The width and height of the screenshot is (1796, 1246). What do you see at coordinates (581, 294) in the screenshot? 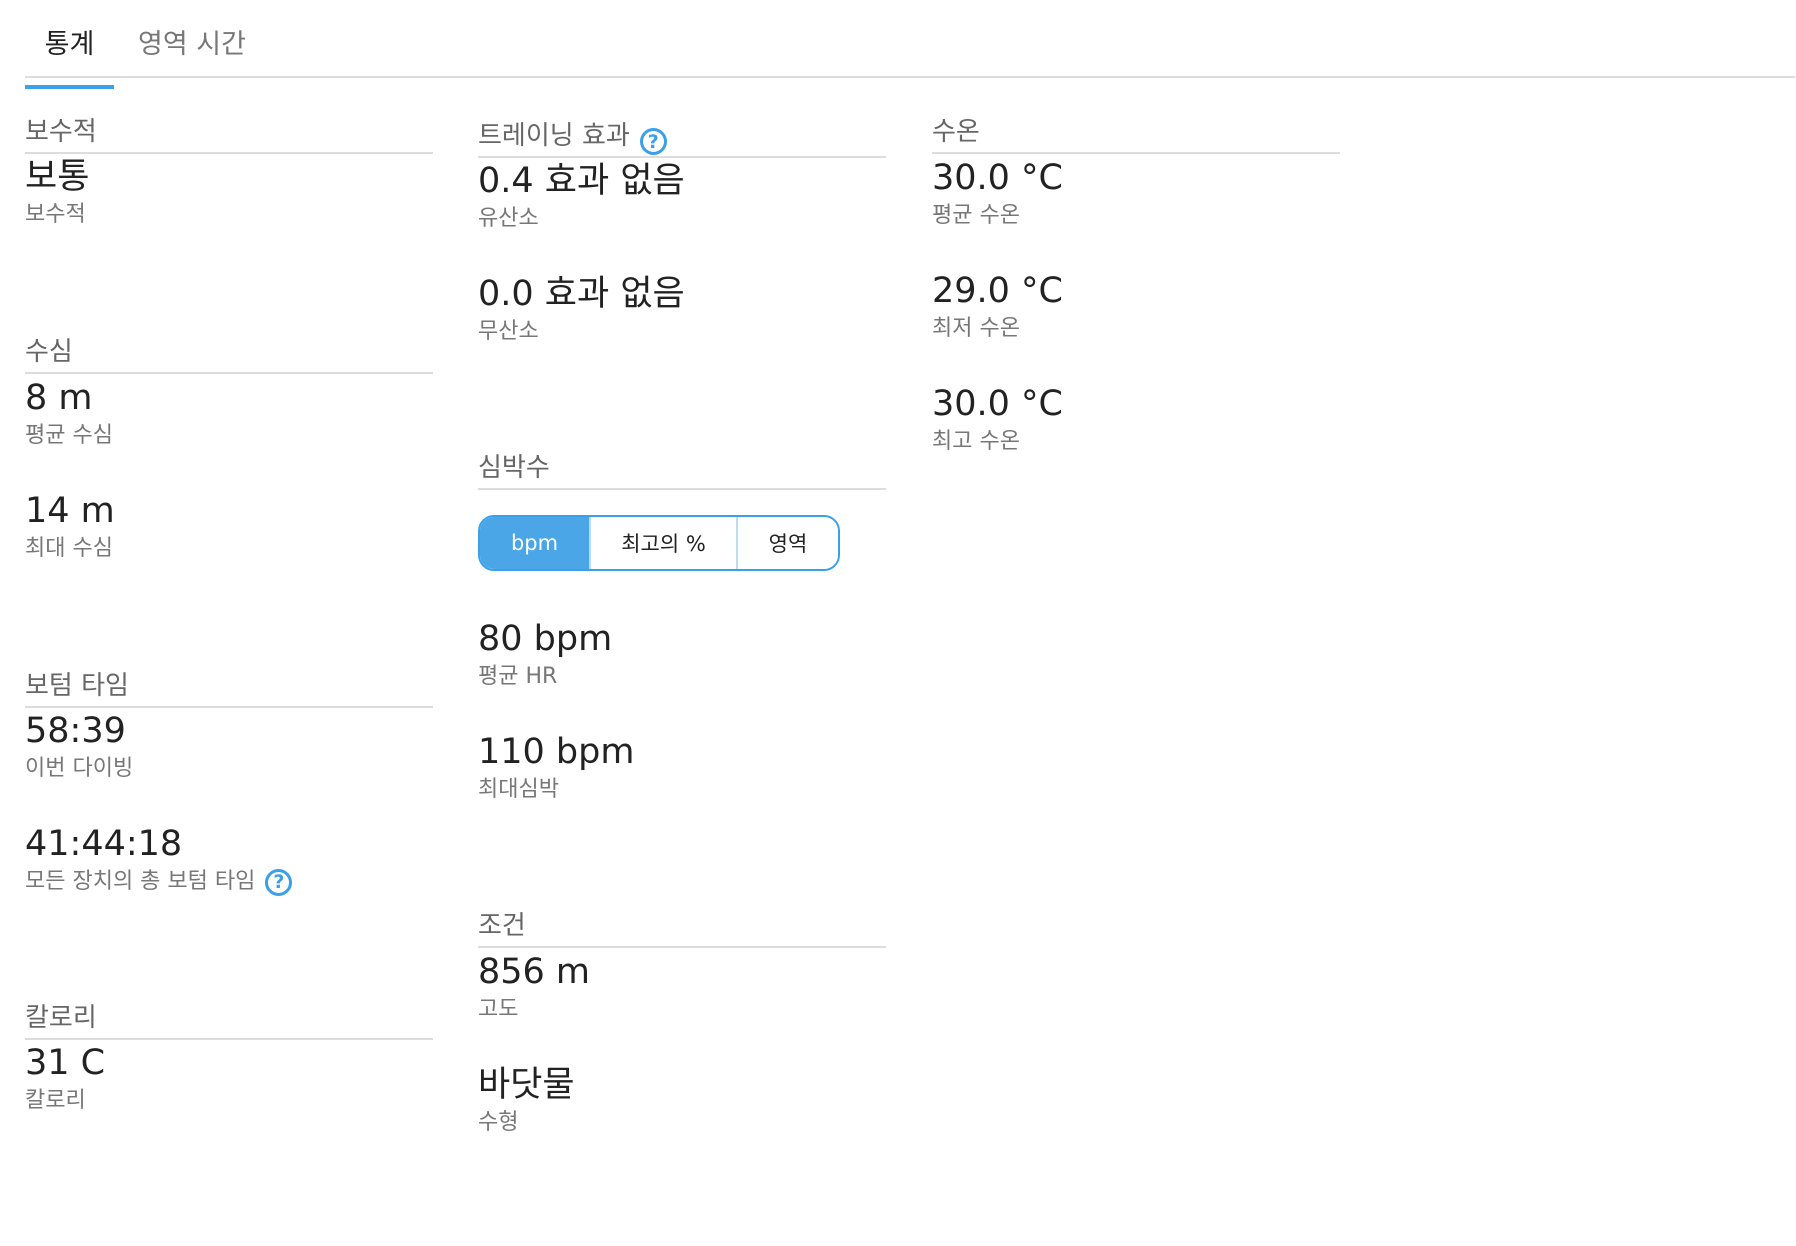
I see `anaerobic-te-value: 0.0 효과 없음` at bounding box center [581, 294].